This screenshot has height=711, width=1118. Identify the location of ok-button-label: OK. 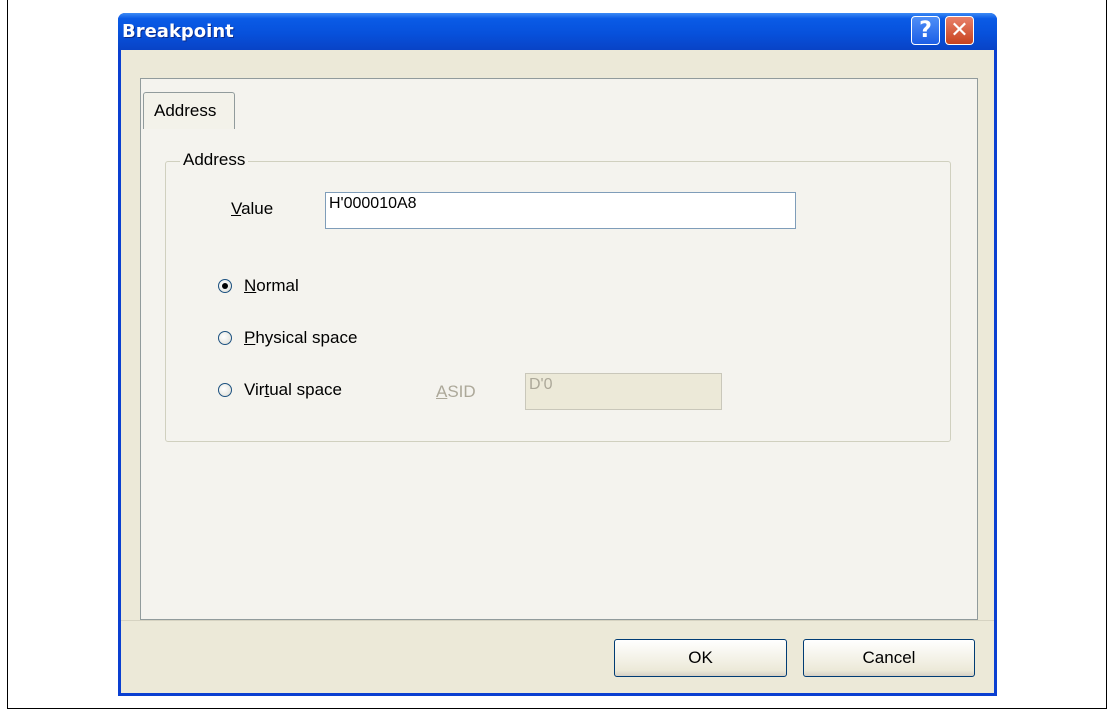
(700, 657).